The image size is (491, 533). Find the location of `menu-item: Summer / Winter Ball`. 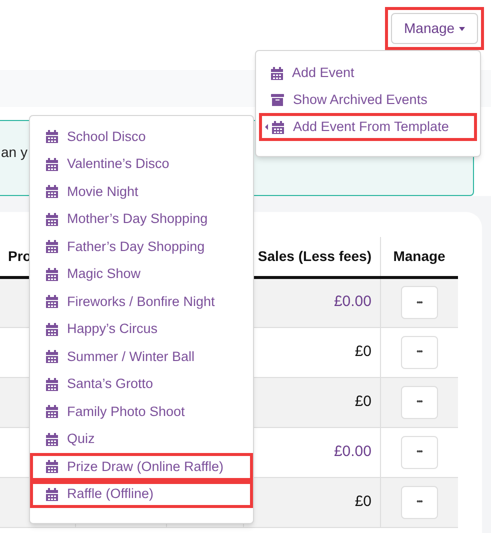

menu-item: Summer / Winter Ball is located at coordinates (141, 357).